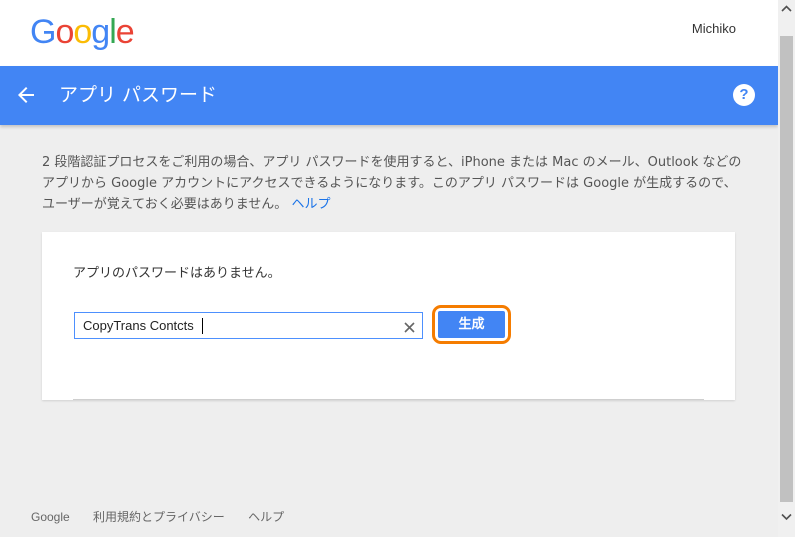 The image size is (795, 537). I want to click on google-logo: Google, so click(82, 32).